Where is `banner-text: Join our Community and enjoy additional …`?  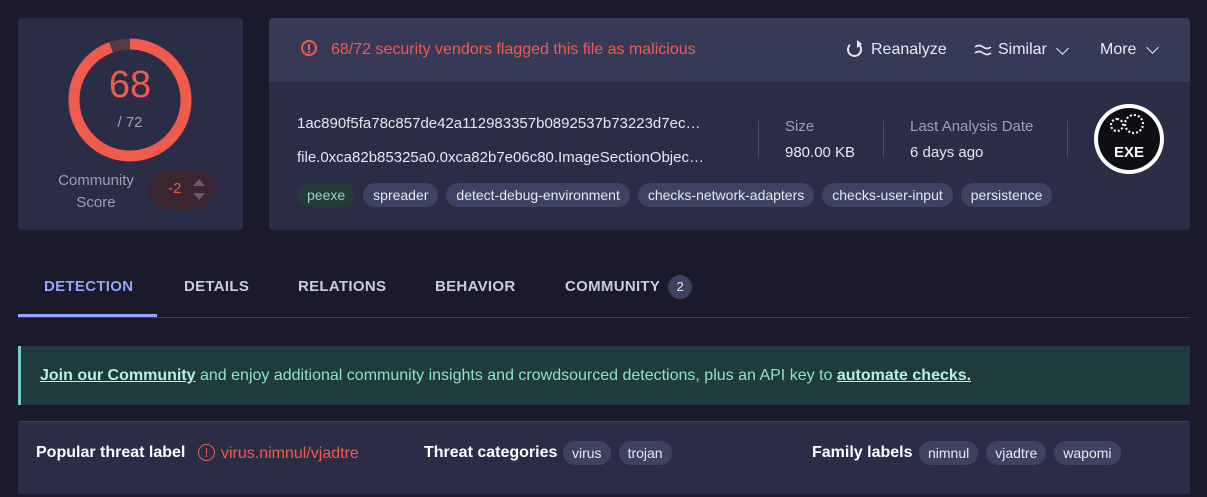
banner-text: Join our Community and enjoy additional … is located at coordinates (505, 376).